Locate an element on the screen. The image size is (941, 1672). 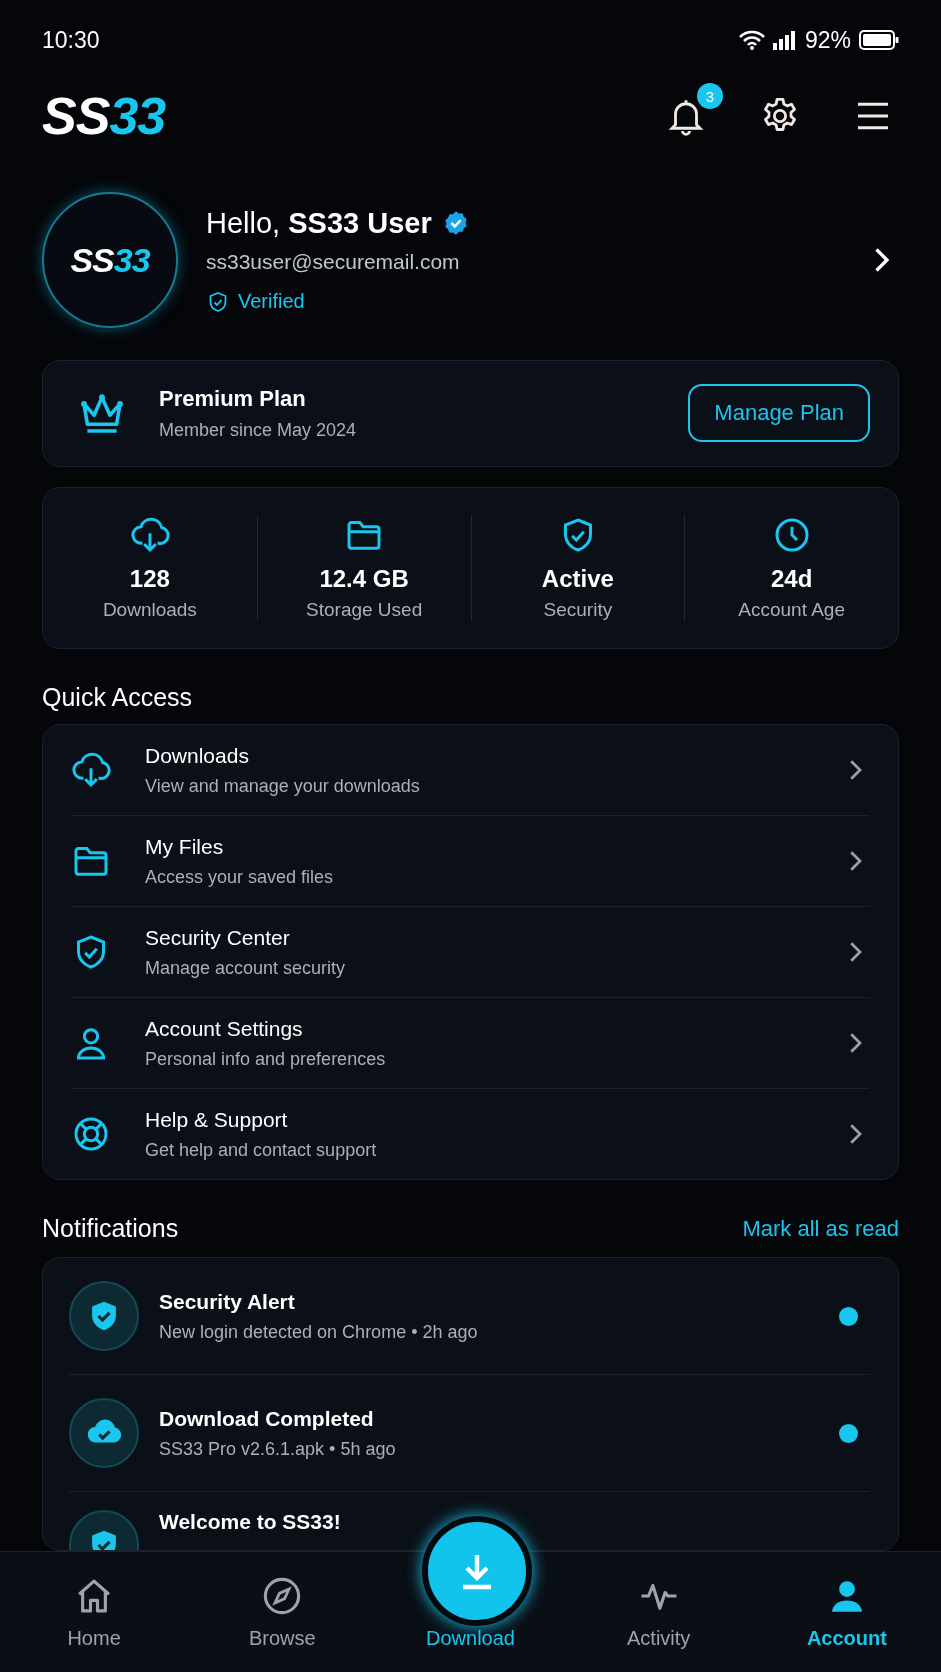
cloud-icon is located at coordinates (91, 770).